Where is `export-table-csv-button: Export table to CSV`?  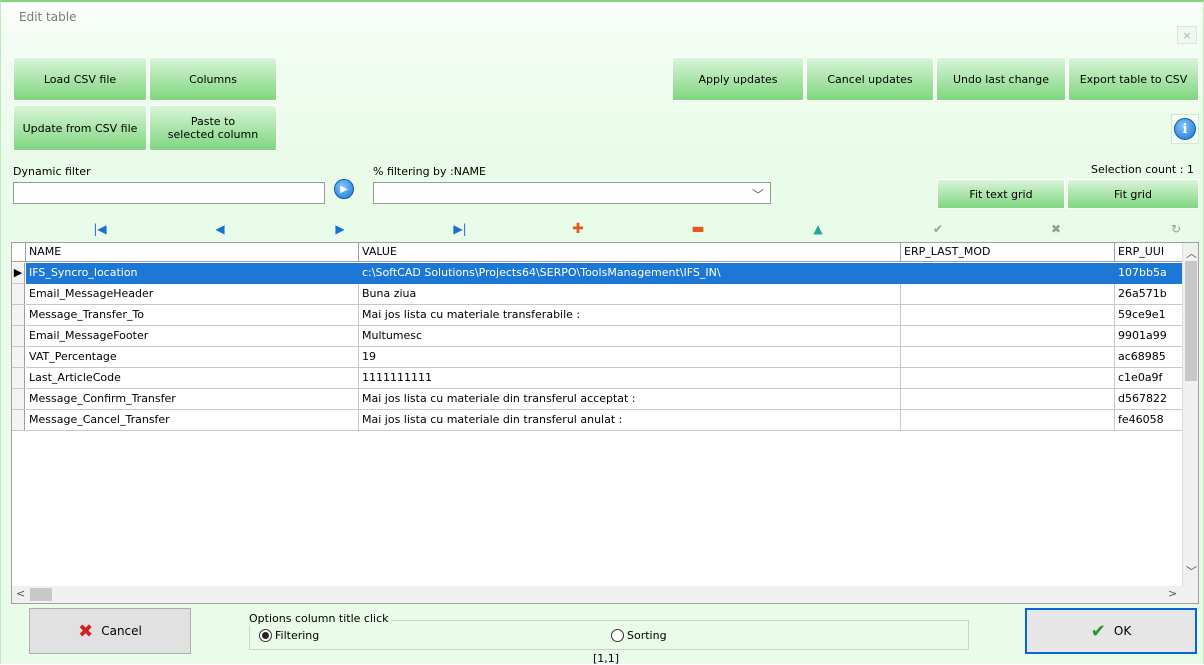
export-table-csv-button: Export table to CSV is located at coordinates (1133, 79).